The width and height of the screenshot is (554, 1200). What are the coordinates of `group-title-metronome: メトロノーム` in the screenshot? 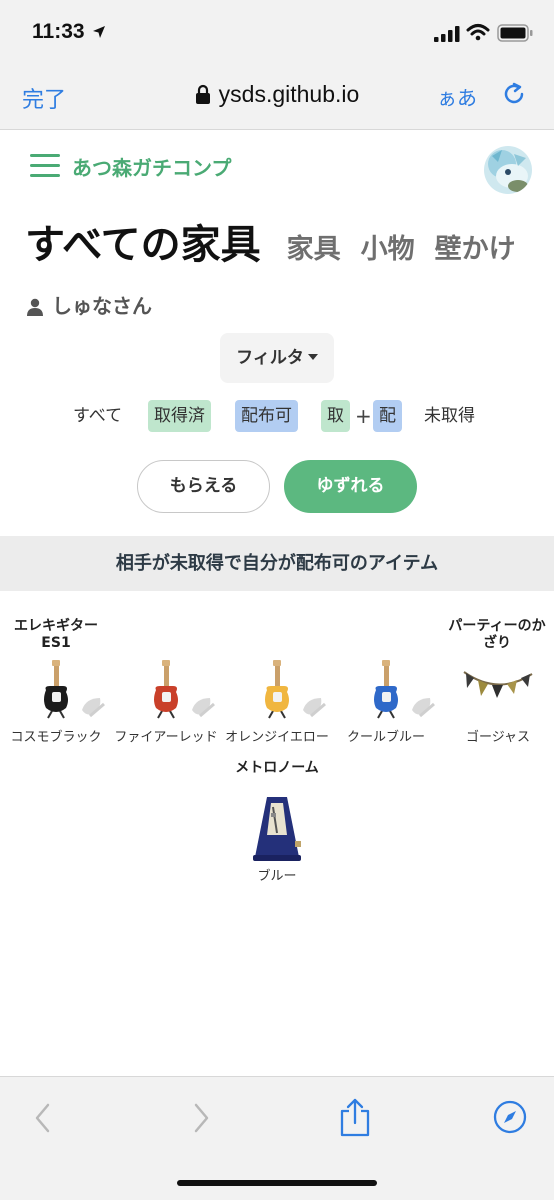 It's located at (277, 768).